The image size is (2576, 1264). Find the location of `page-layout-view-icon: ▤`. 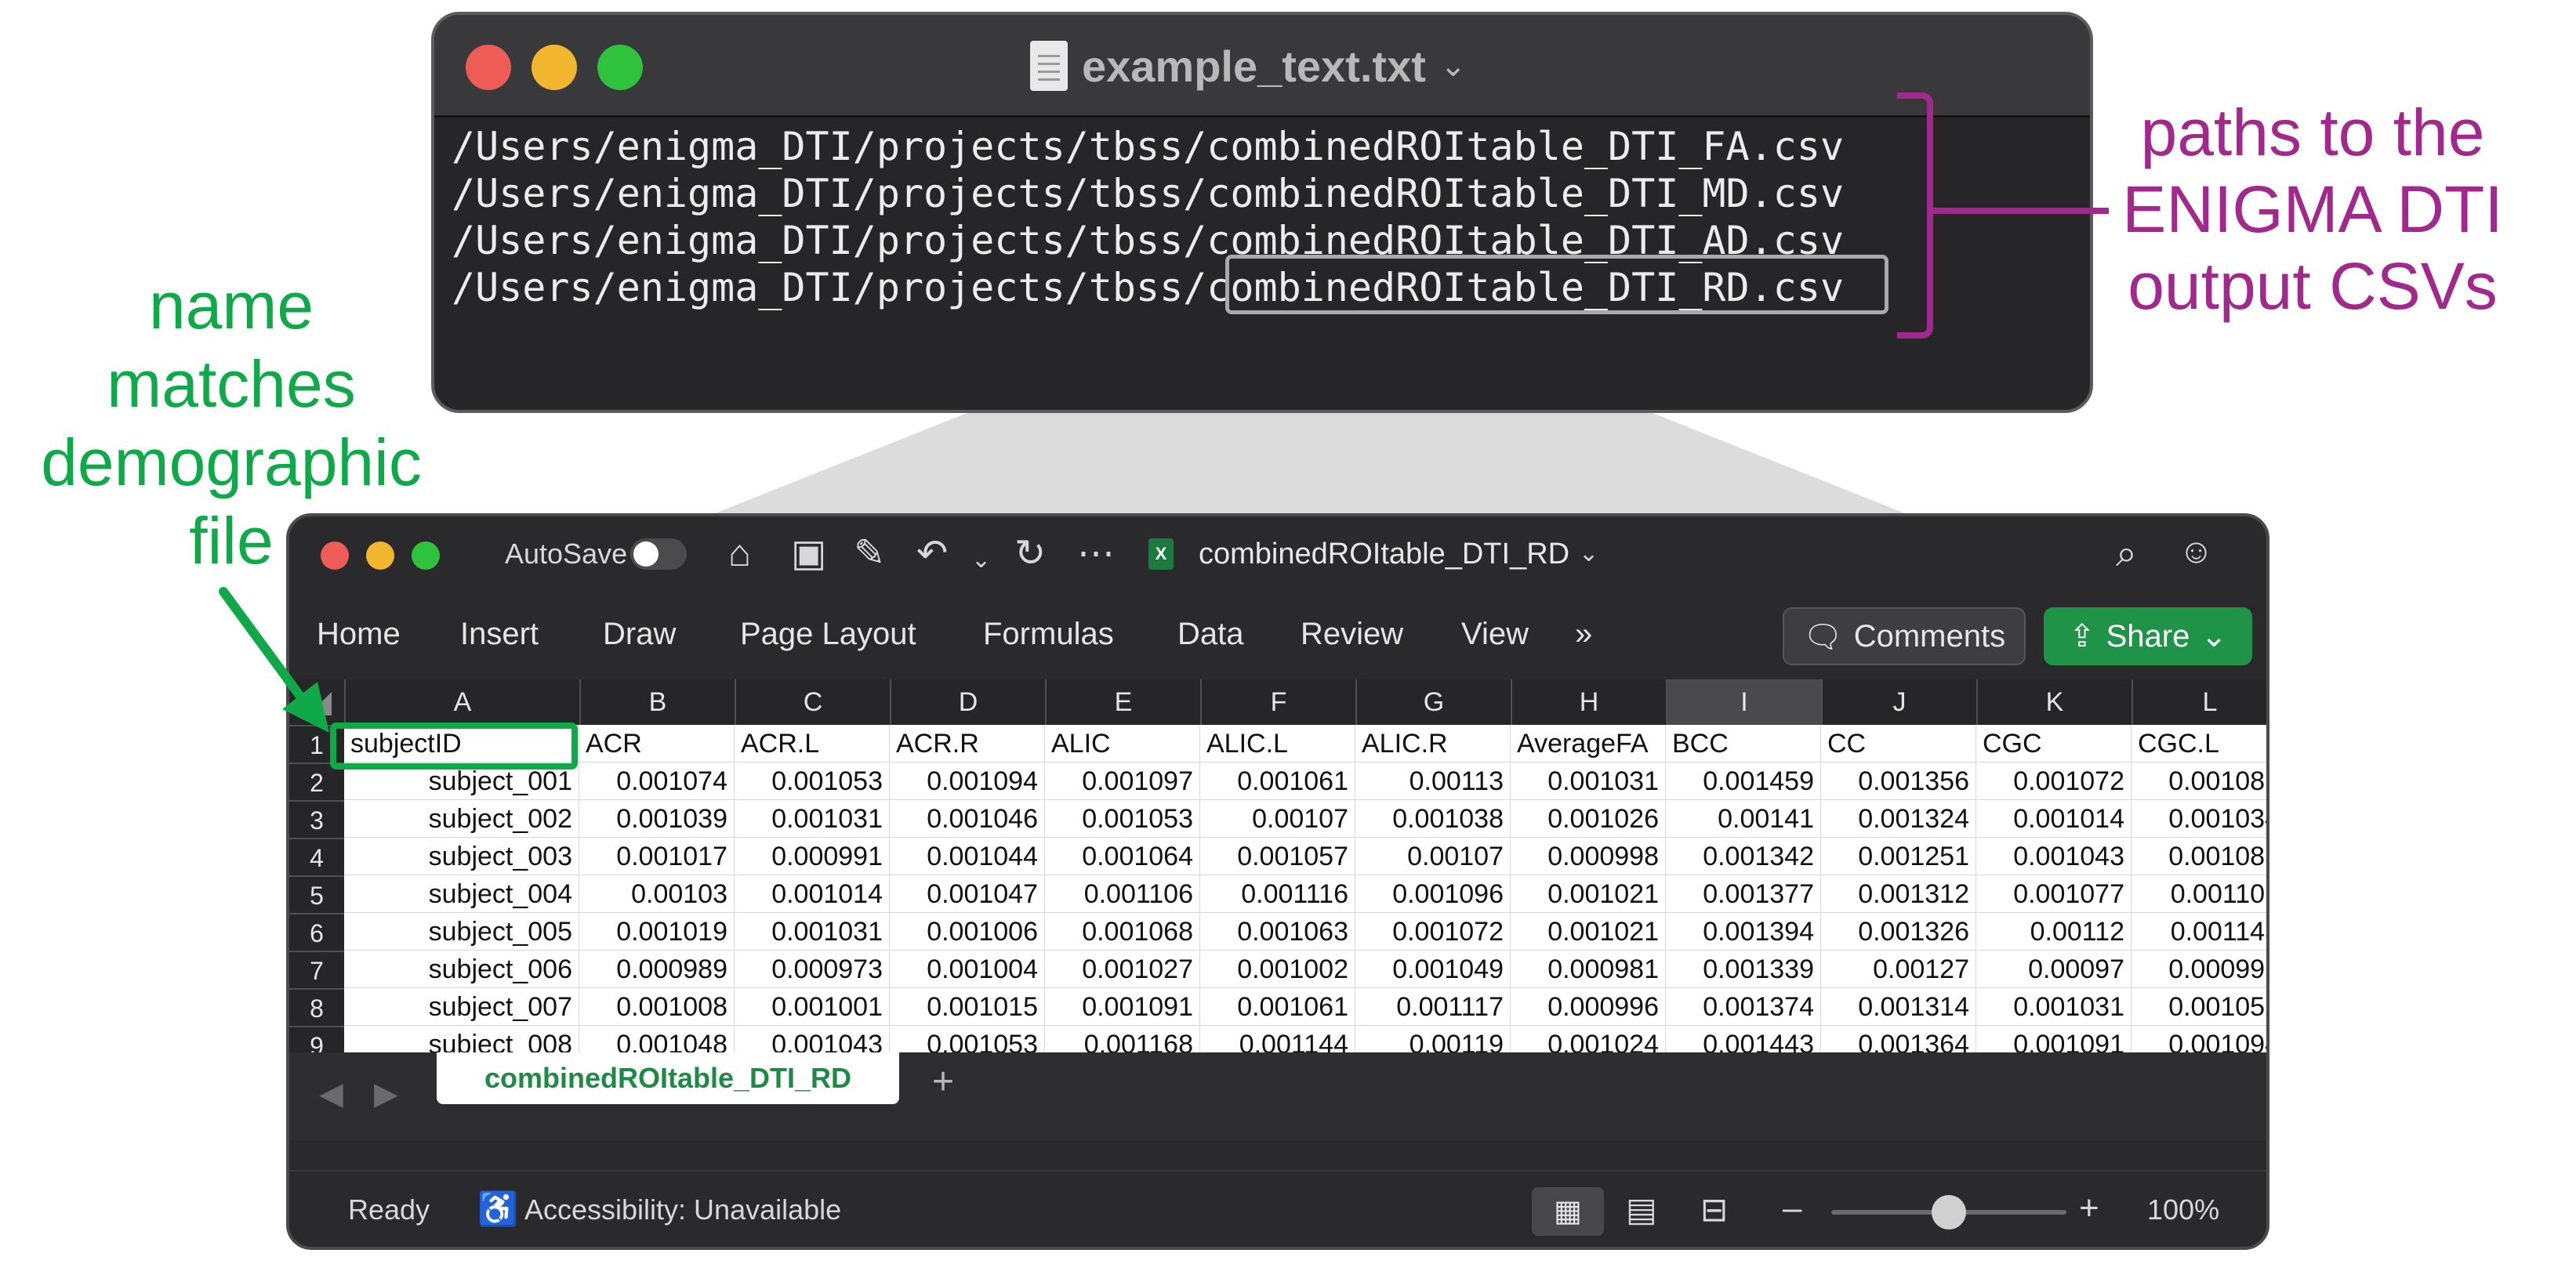

page-layout-view-icon: ▤ is located at coordinates (1642, 1210).